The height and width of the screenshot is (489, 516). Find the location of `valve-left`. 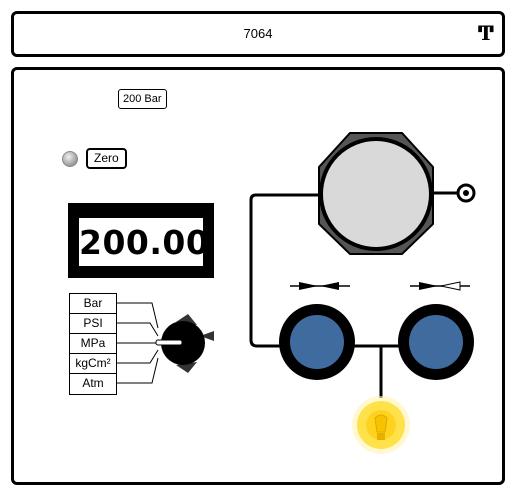

valve-left is located at coordinates (317, 342).